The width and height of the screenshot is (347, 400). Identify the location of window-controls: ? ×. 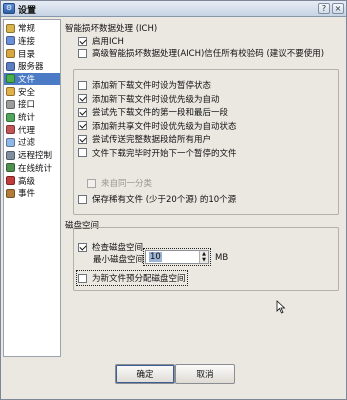
(331, 8).